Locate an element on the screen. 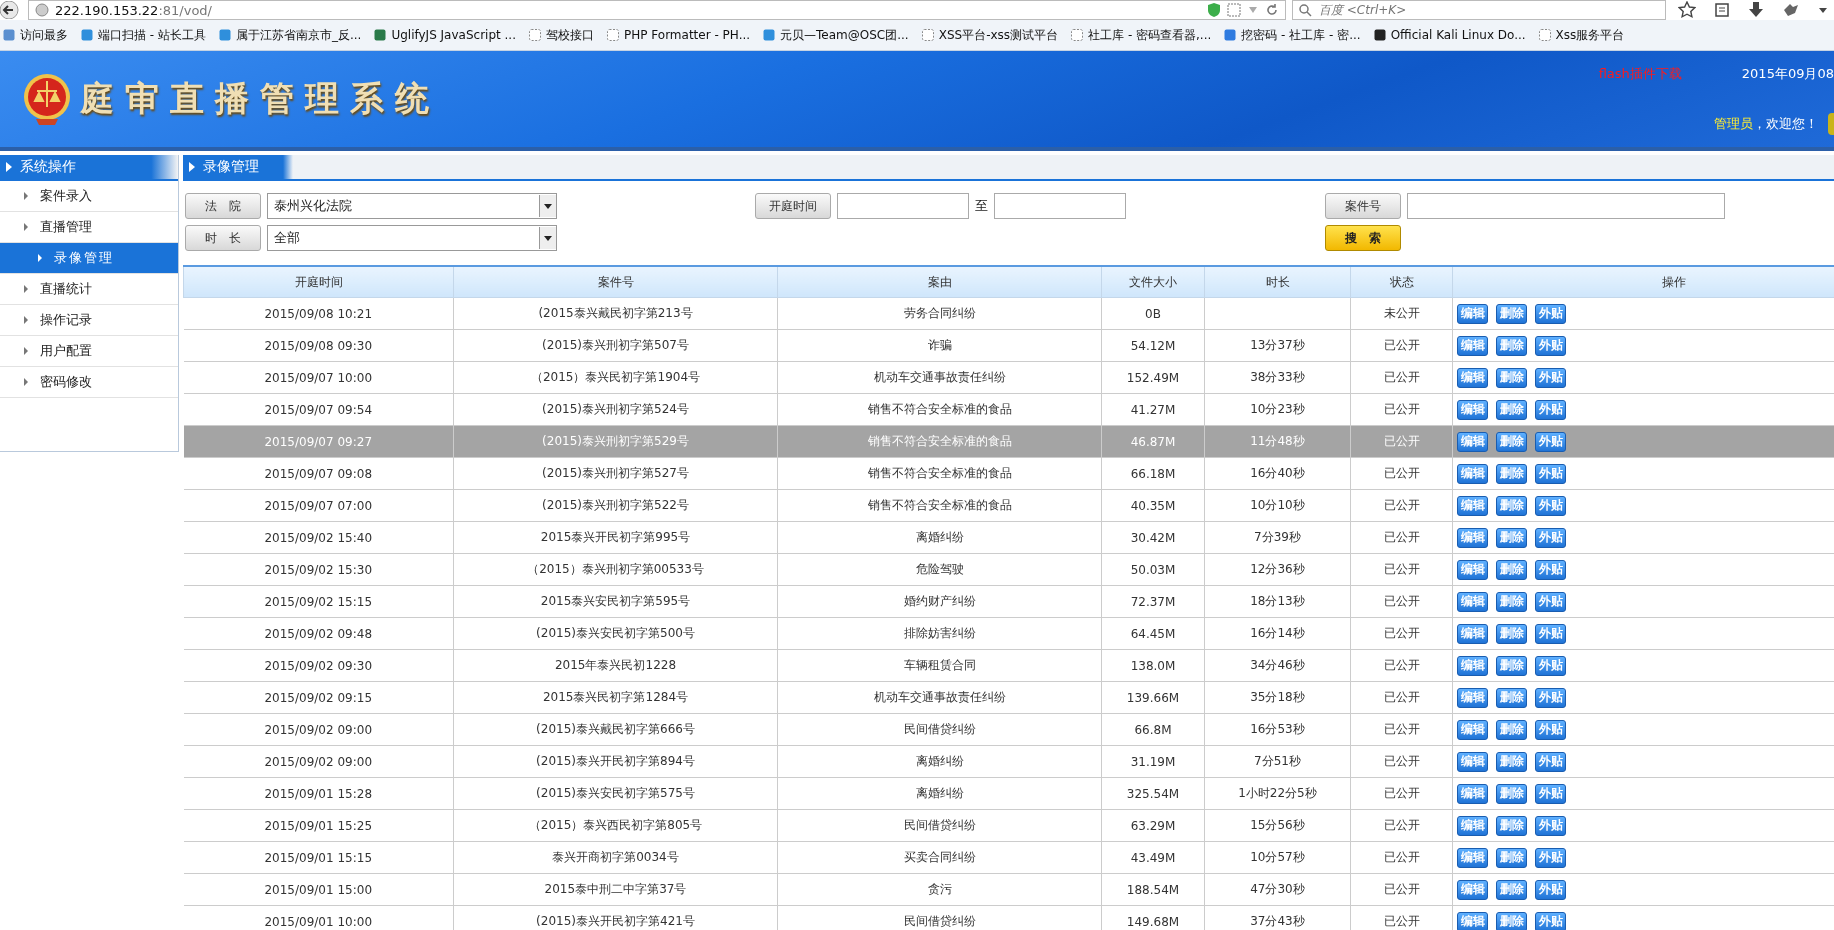 This screenshot has height=930, width=1834. column-header: 时长 is located at coordinates (1277, 282).